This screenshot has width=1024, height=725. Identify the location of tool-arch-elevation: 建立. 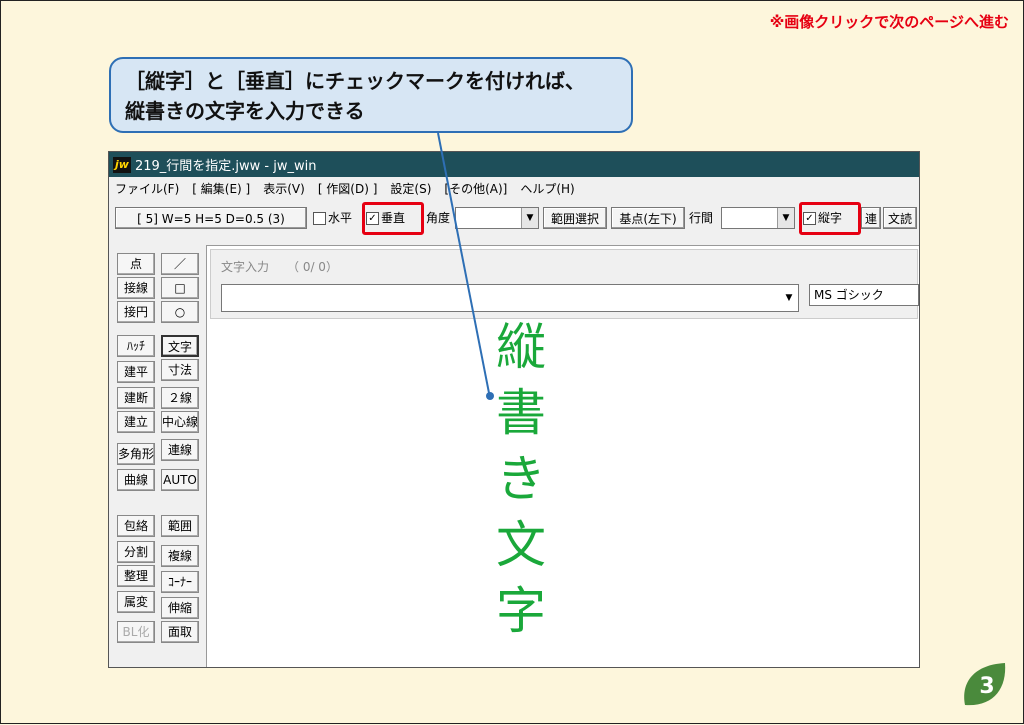
(136, 422).